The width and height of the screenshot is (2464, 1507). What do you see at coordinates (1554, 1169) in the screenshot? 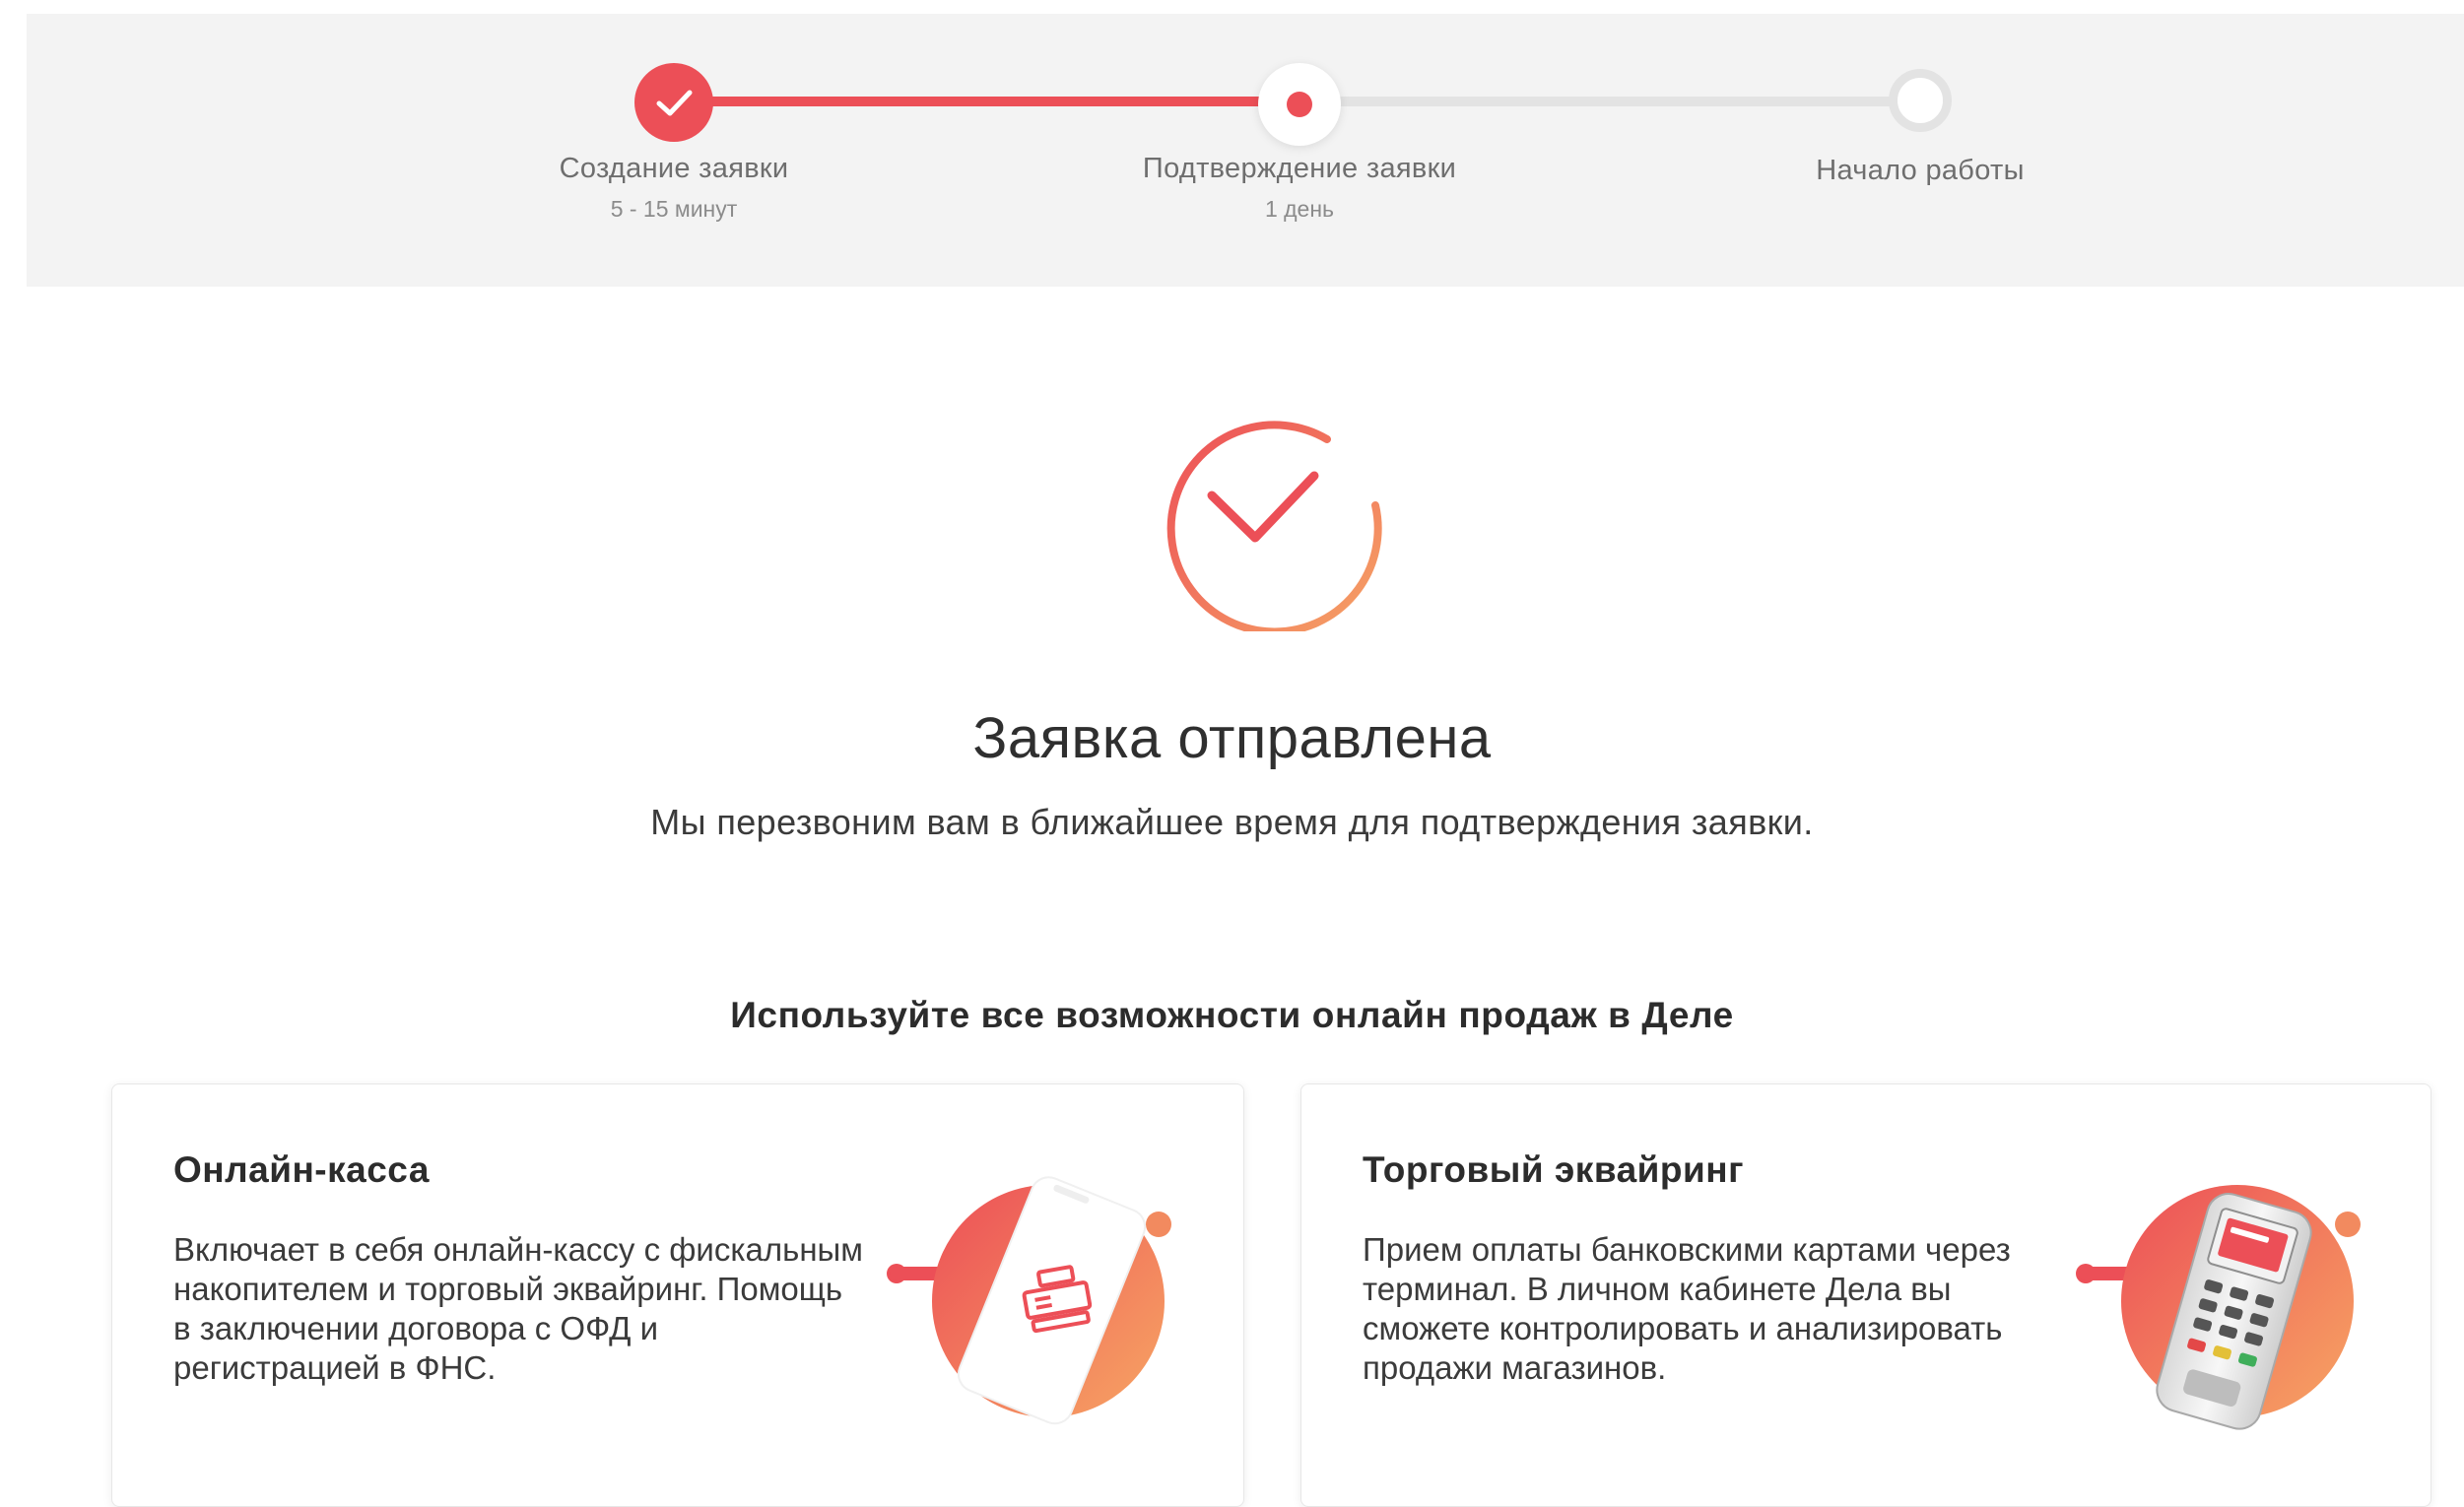
I see `card-title: Торговый эквайринг` at bounding box center [1554, 1169].